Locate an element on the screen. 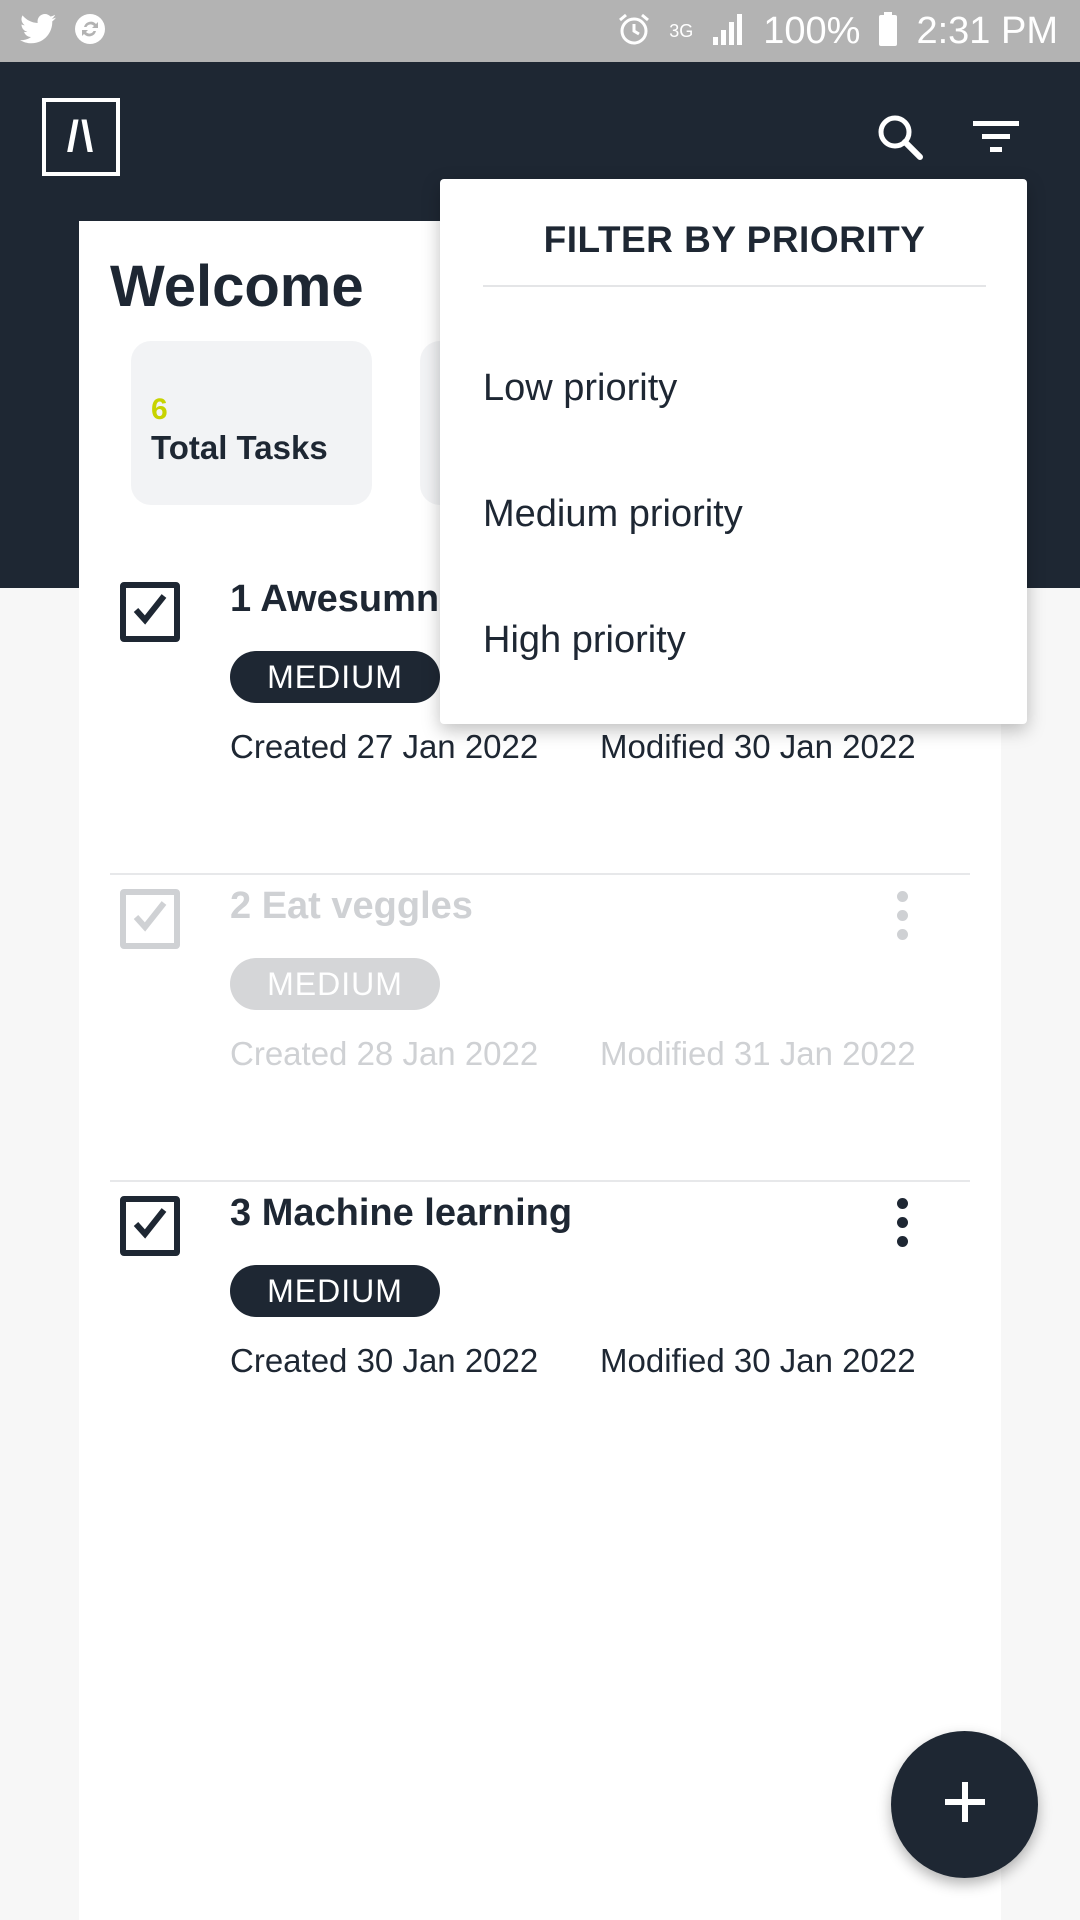 The height and width of the screenshot is (1920, 1080). twitter-icon is located at coordinates (38, 31).